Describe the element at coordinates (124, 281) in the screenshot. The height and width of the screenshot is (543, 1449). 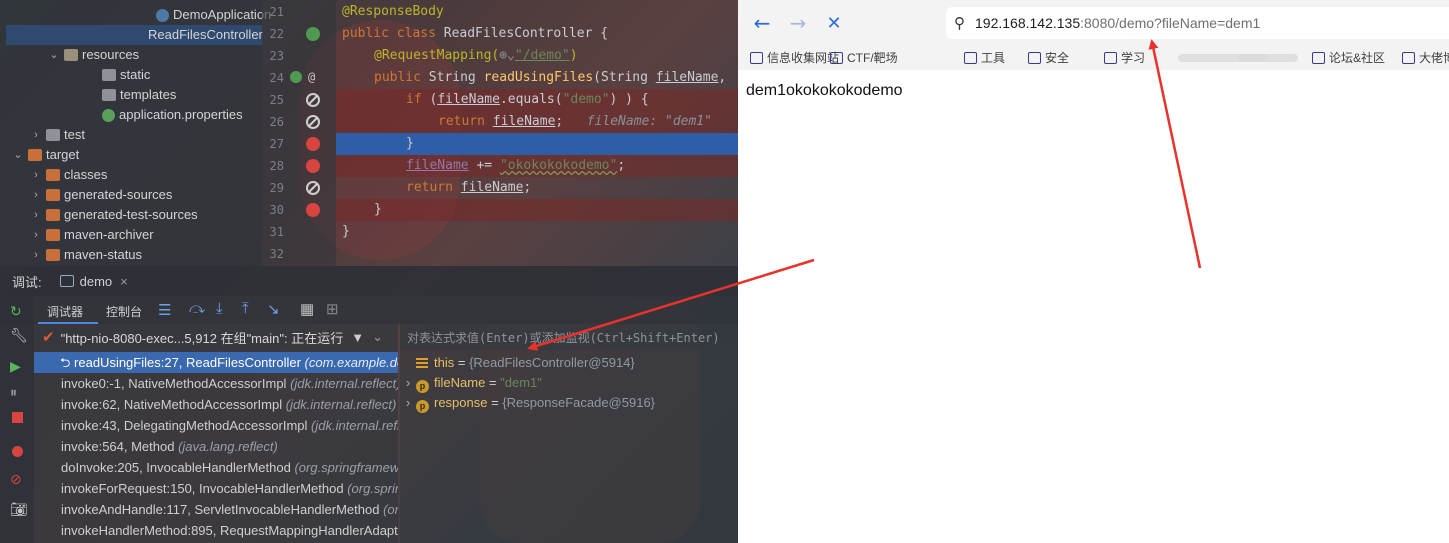
I see `close-icon: ×` at that location.